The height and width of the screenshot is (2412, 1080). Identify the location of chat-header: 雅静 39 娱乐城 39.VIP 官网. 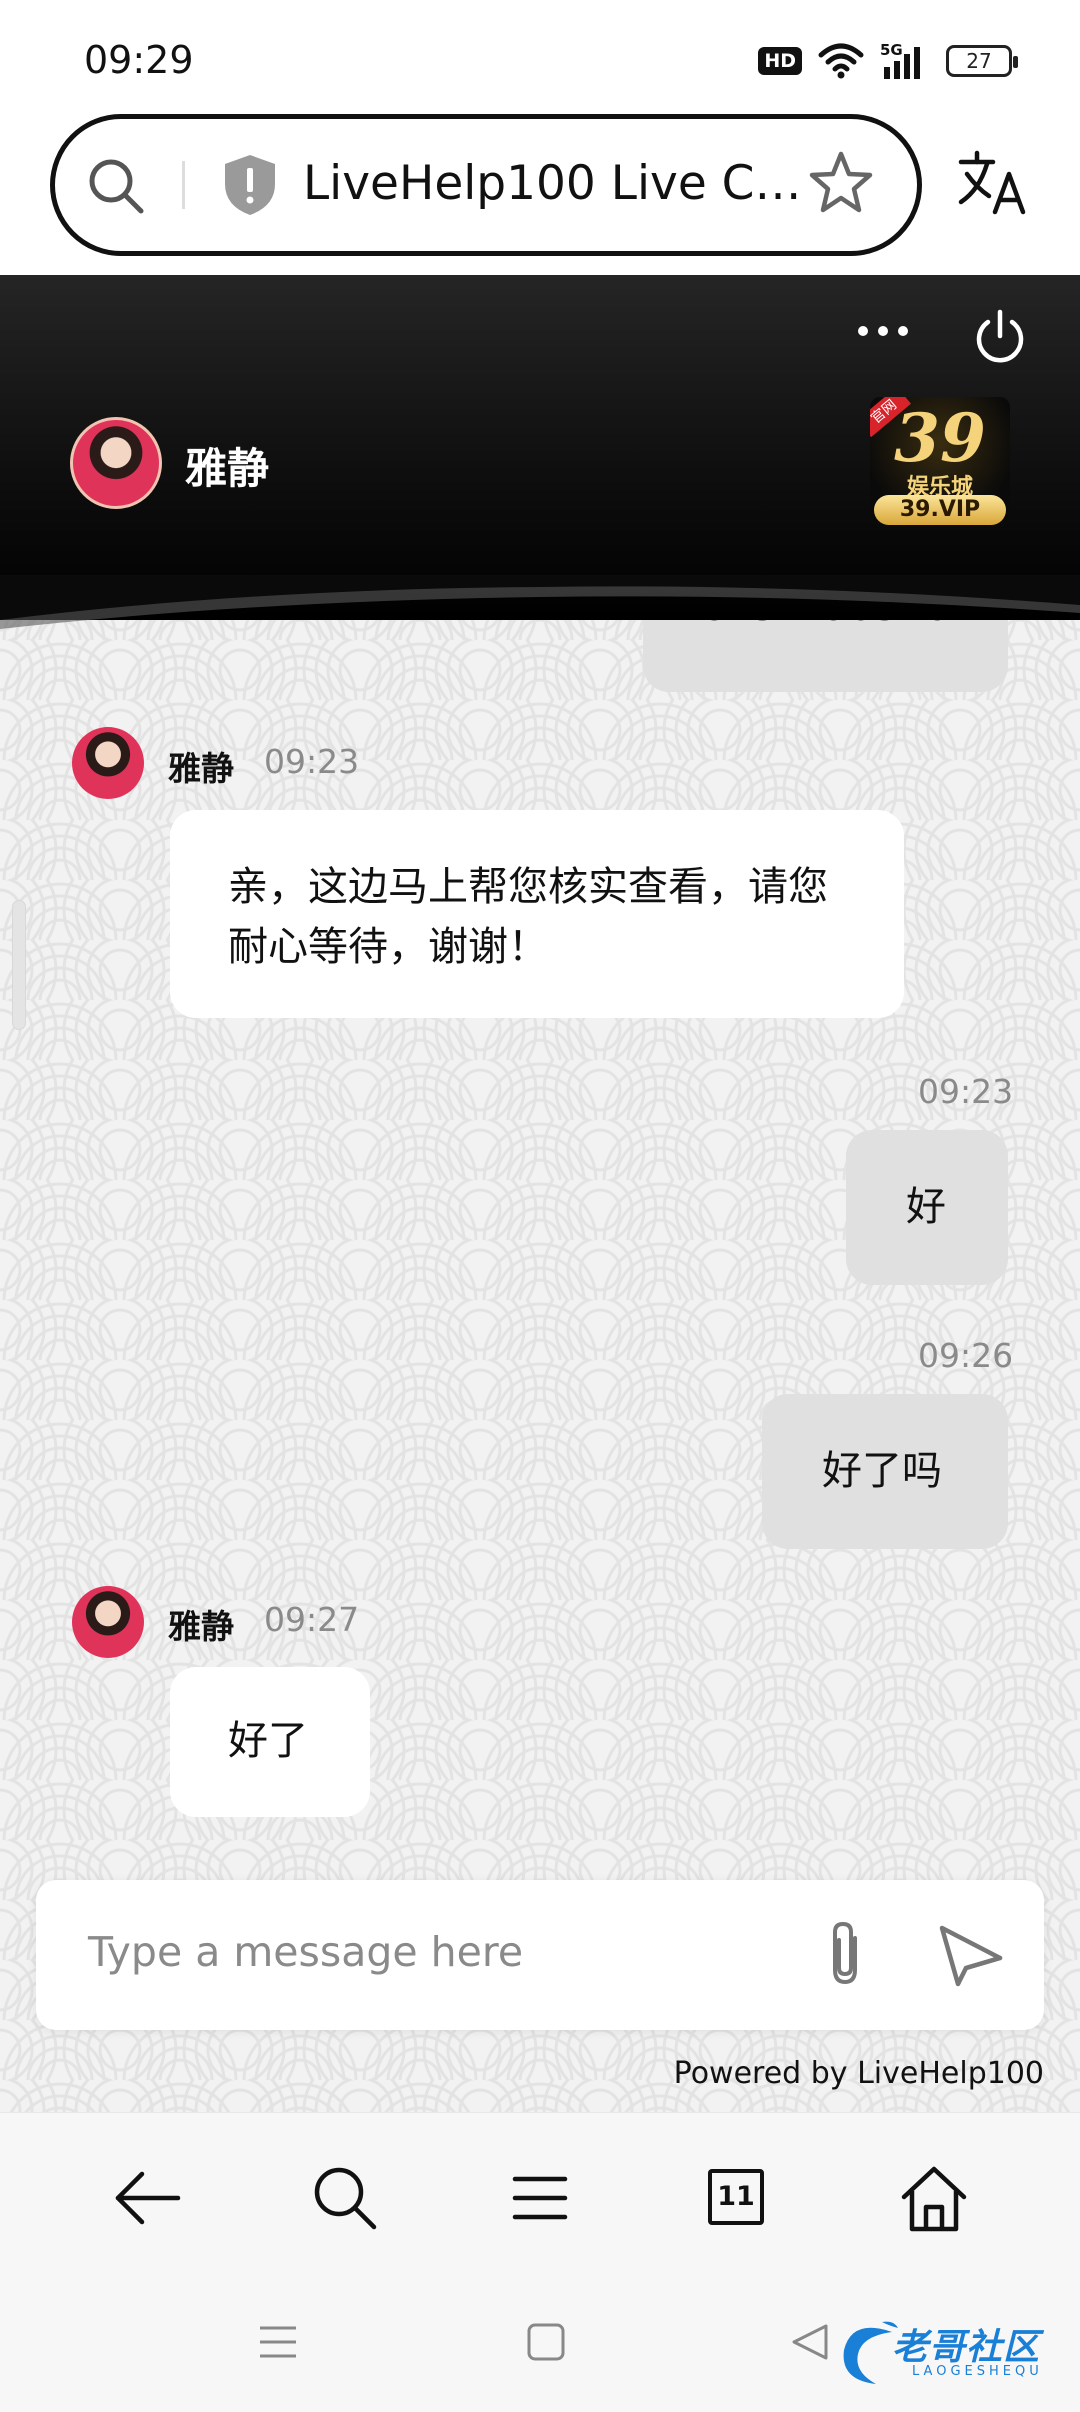
(540, 447).